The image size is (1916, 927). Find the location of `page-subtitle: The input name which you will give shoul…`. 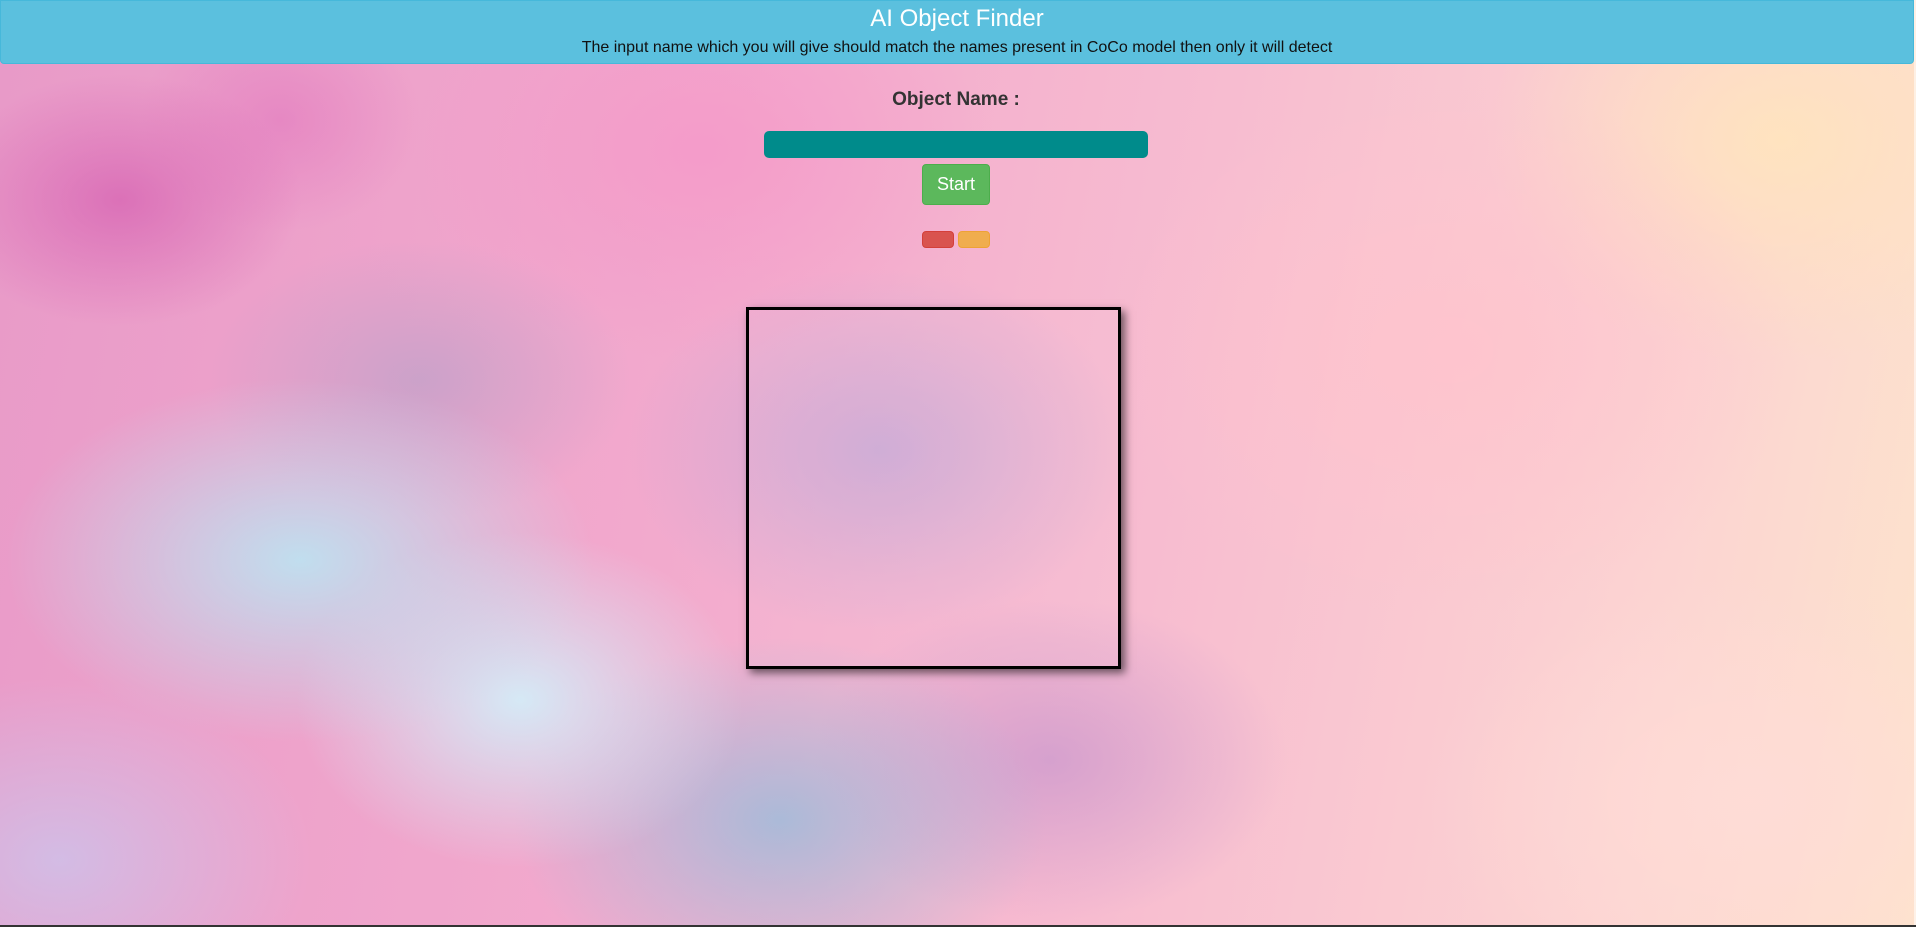

page-subtitle: The input name which you will give shoul… is located at coordinates (957, 47).